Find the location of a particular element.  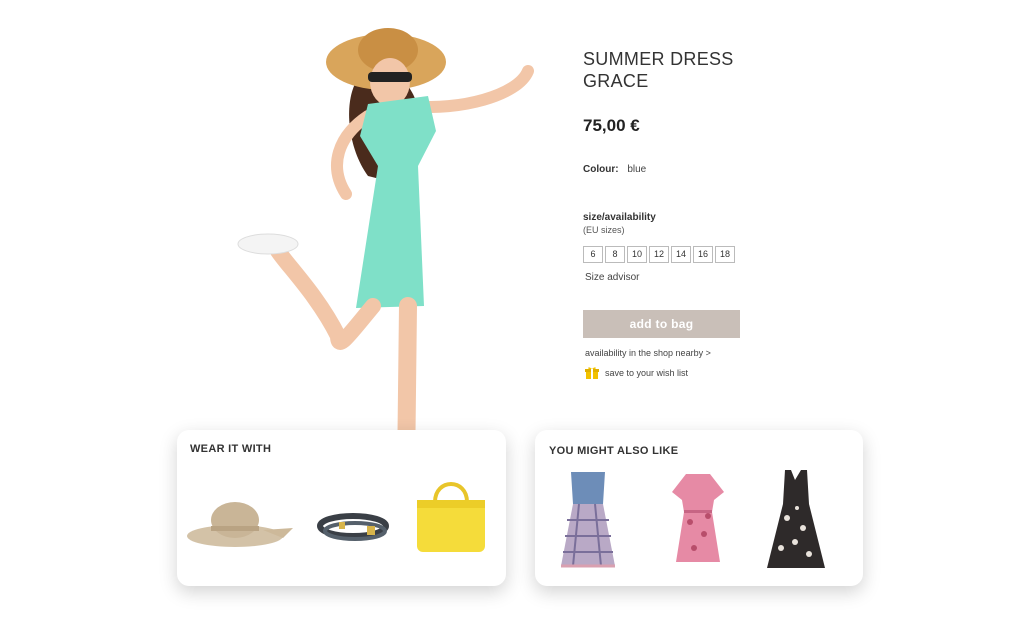

you-might-also-like-card: YOU MIGHT ALSO LIKE is located at coordinates (699, 508).